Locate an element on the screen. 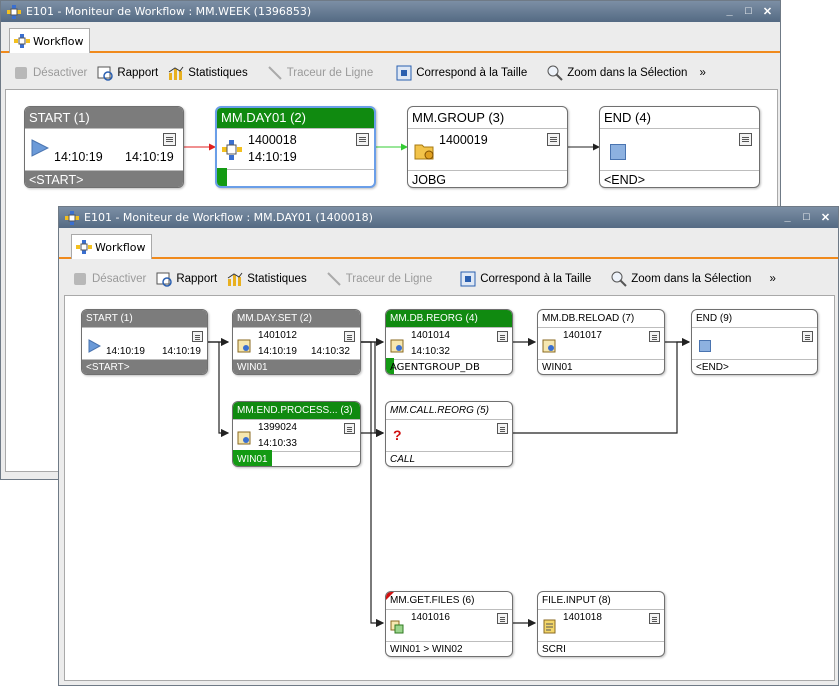 The height and width of the screenshot is (686, 839). node-end: END (9) <END> is located at coordinates (754, 342).